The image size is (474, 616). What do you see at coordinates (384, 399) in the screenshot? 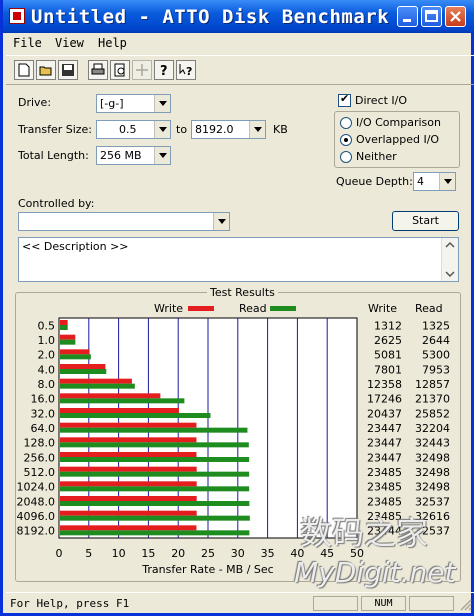
I see `write-value: 17246` at bounding box center [384, 399].